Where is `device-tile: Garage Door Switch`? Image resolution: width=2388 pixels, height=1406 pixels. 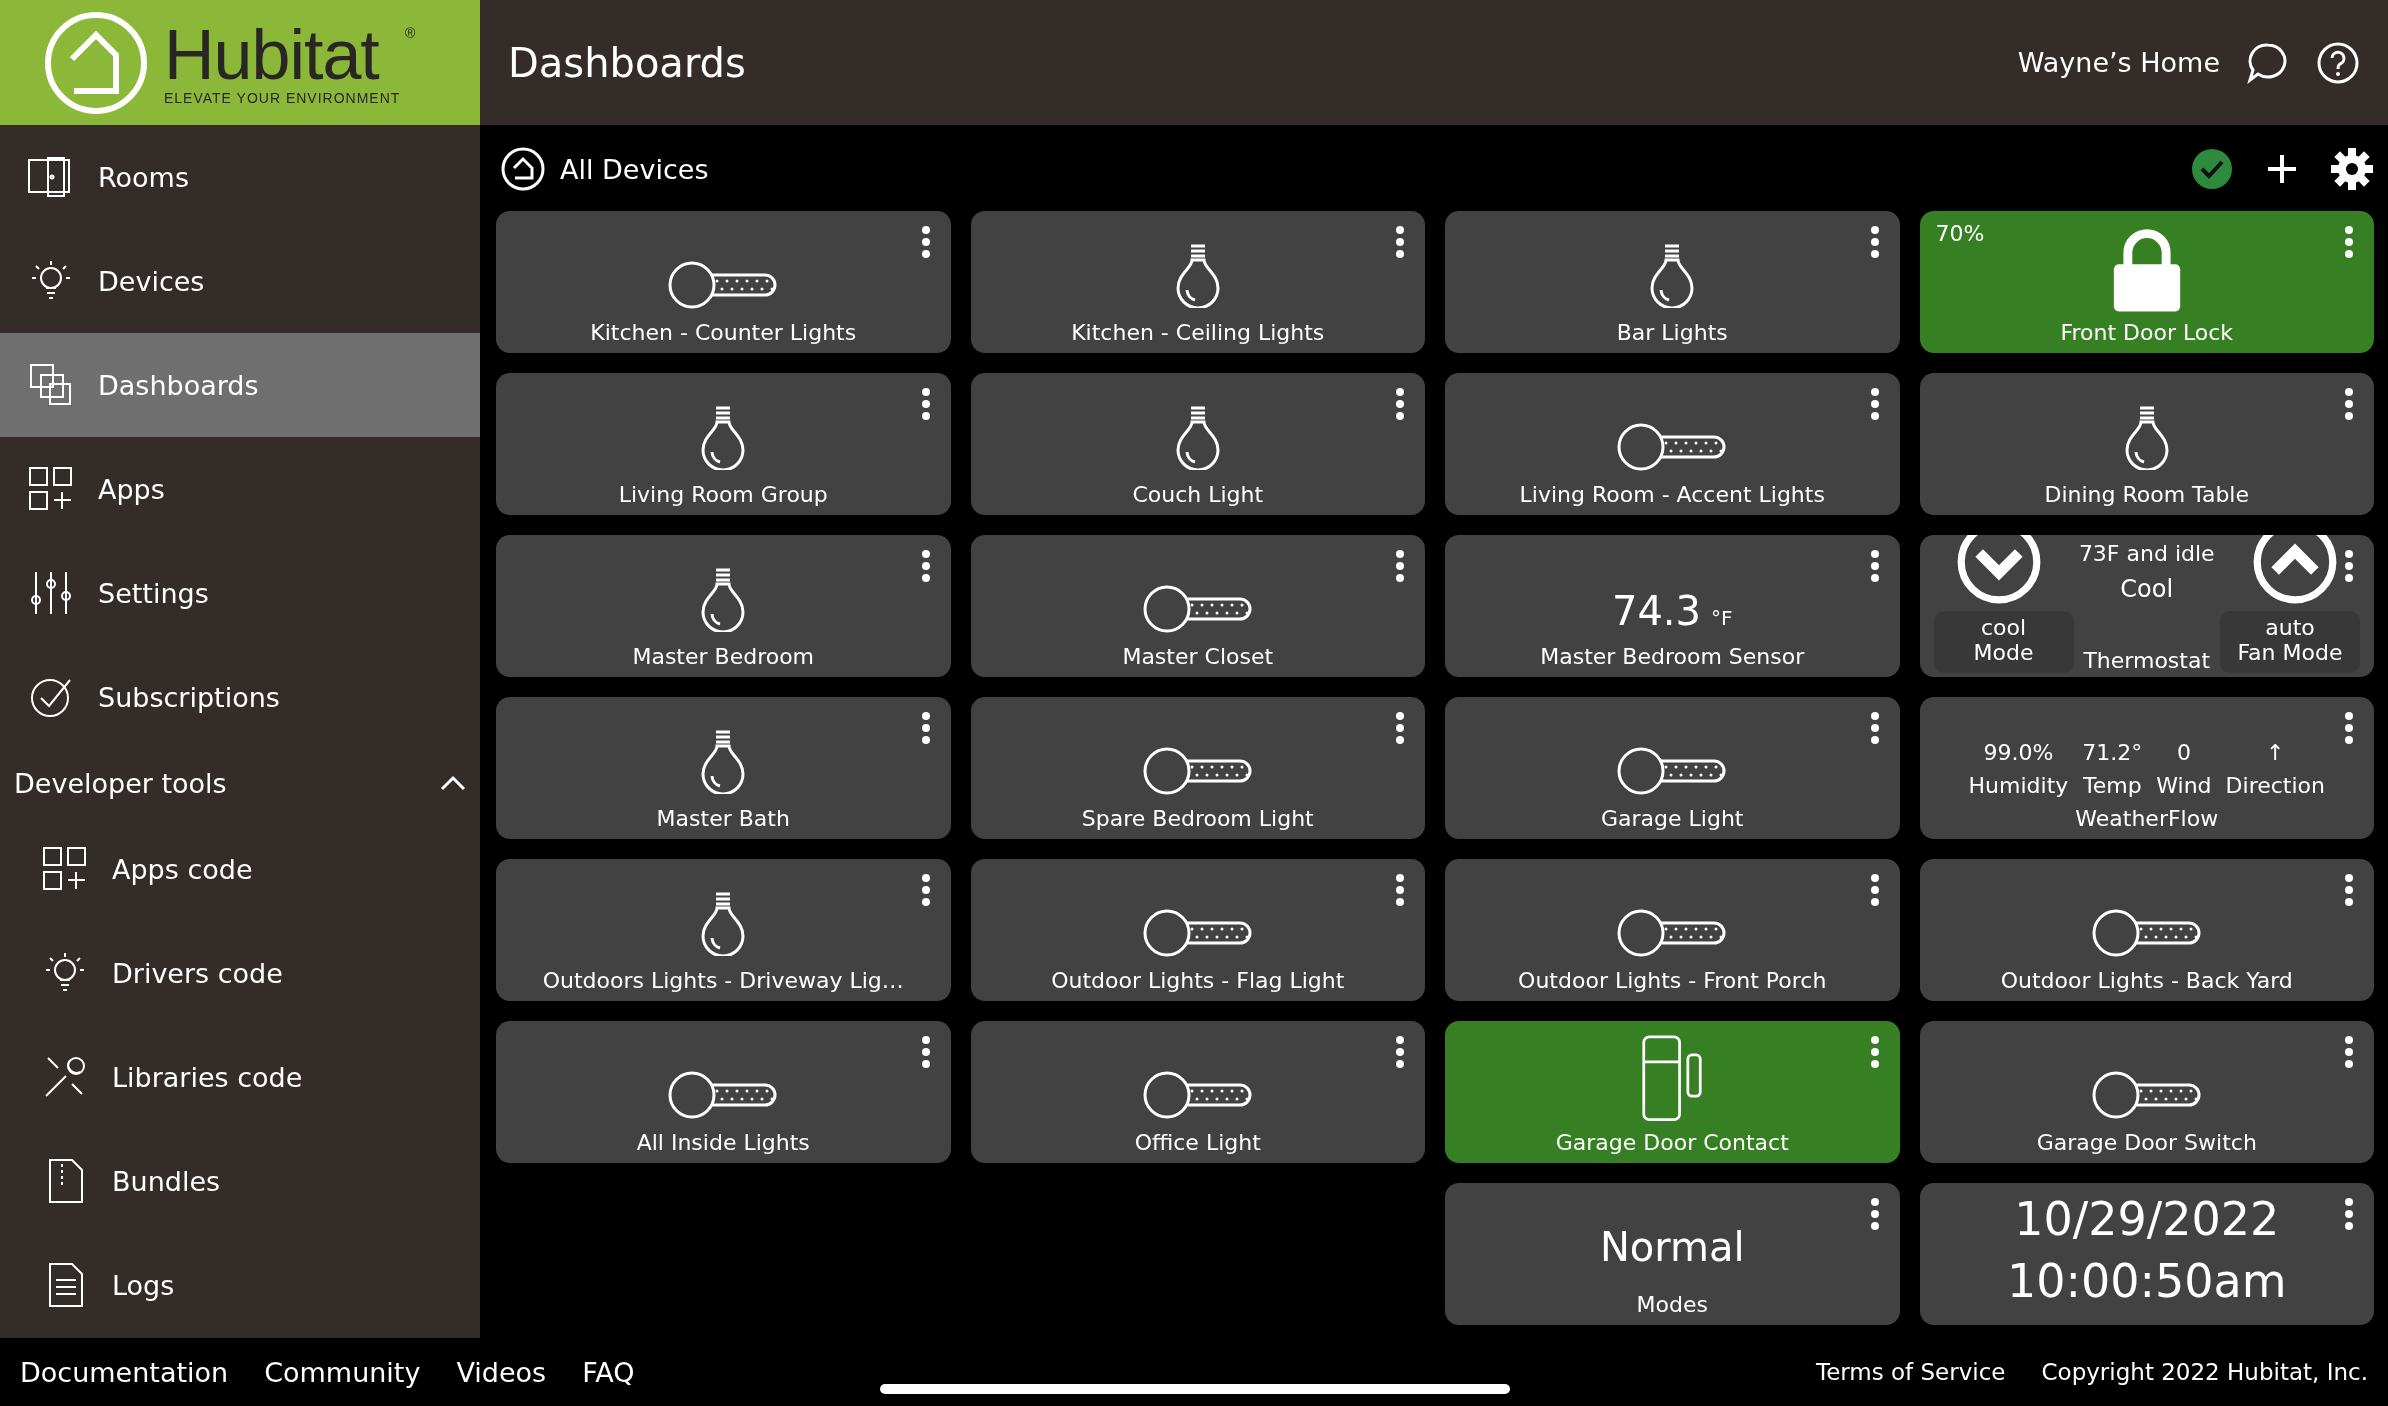
device-tile: Garage Door Switch is located at coordinates (2146, 1092).